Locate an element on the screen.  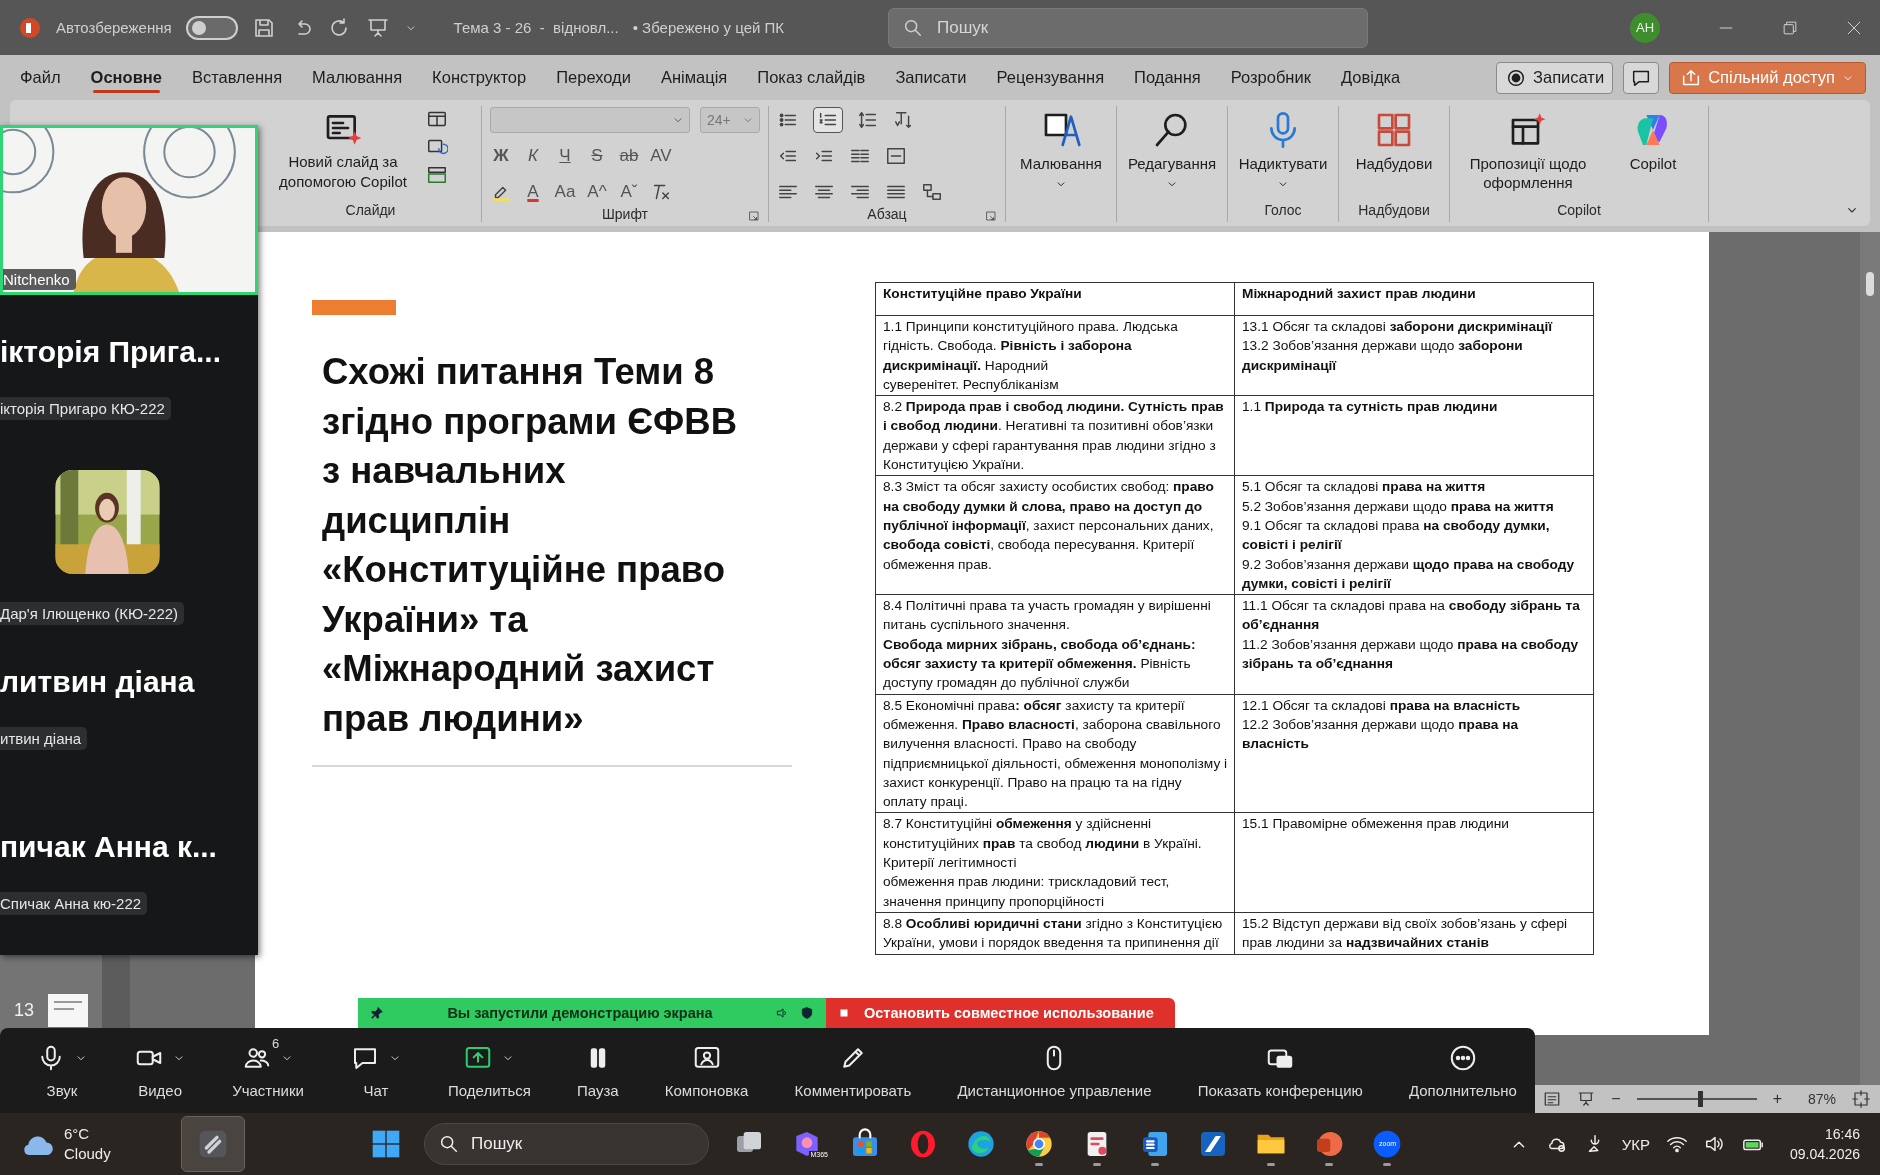
font-name-field is located at coordinates (590, 120).